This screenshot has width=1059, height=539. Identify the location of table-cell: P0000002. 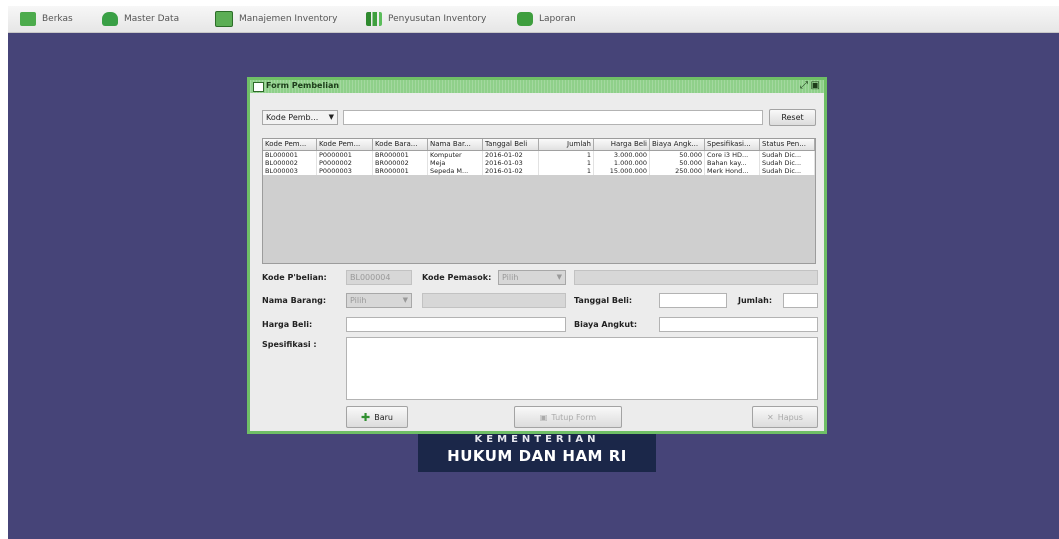
(345, 163).